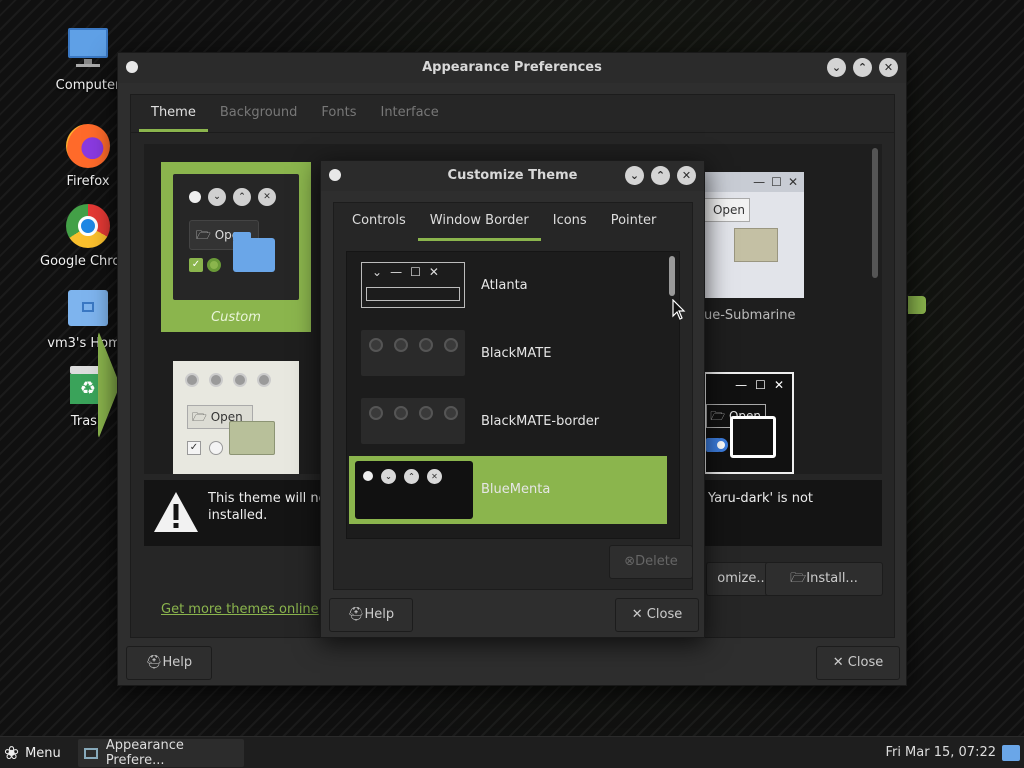 This screenshot has height=768, width=1024. Describe the element at coordinates (169, 663) in the screenshot. I see `help-button: ⛑Help` at that location.